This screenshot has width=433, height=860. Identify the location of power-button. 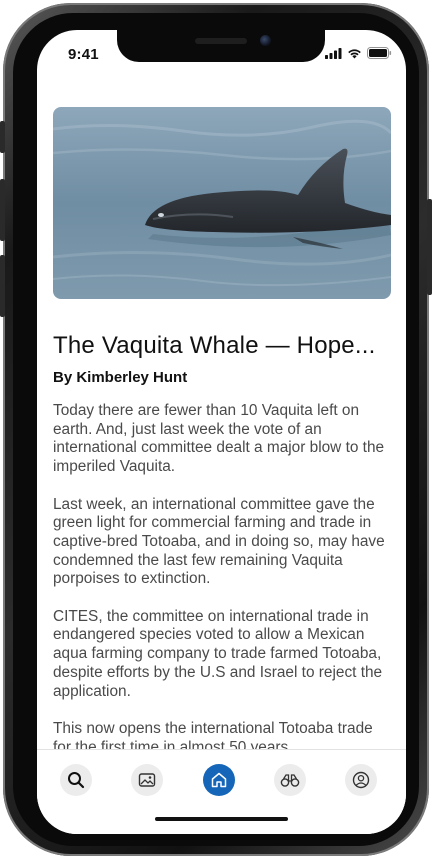
(429, 247).